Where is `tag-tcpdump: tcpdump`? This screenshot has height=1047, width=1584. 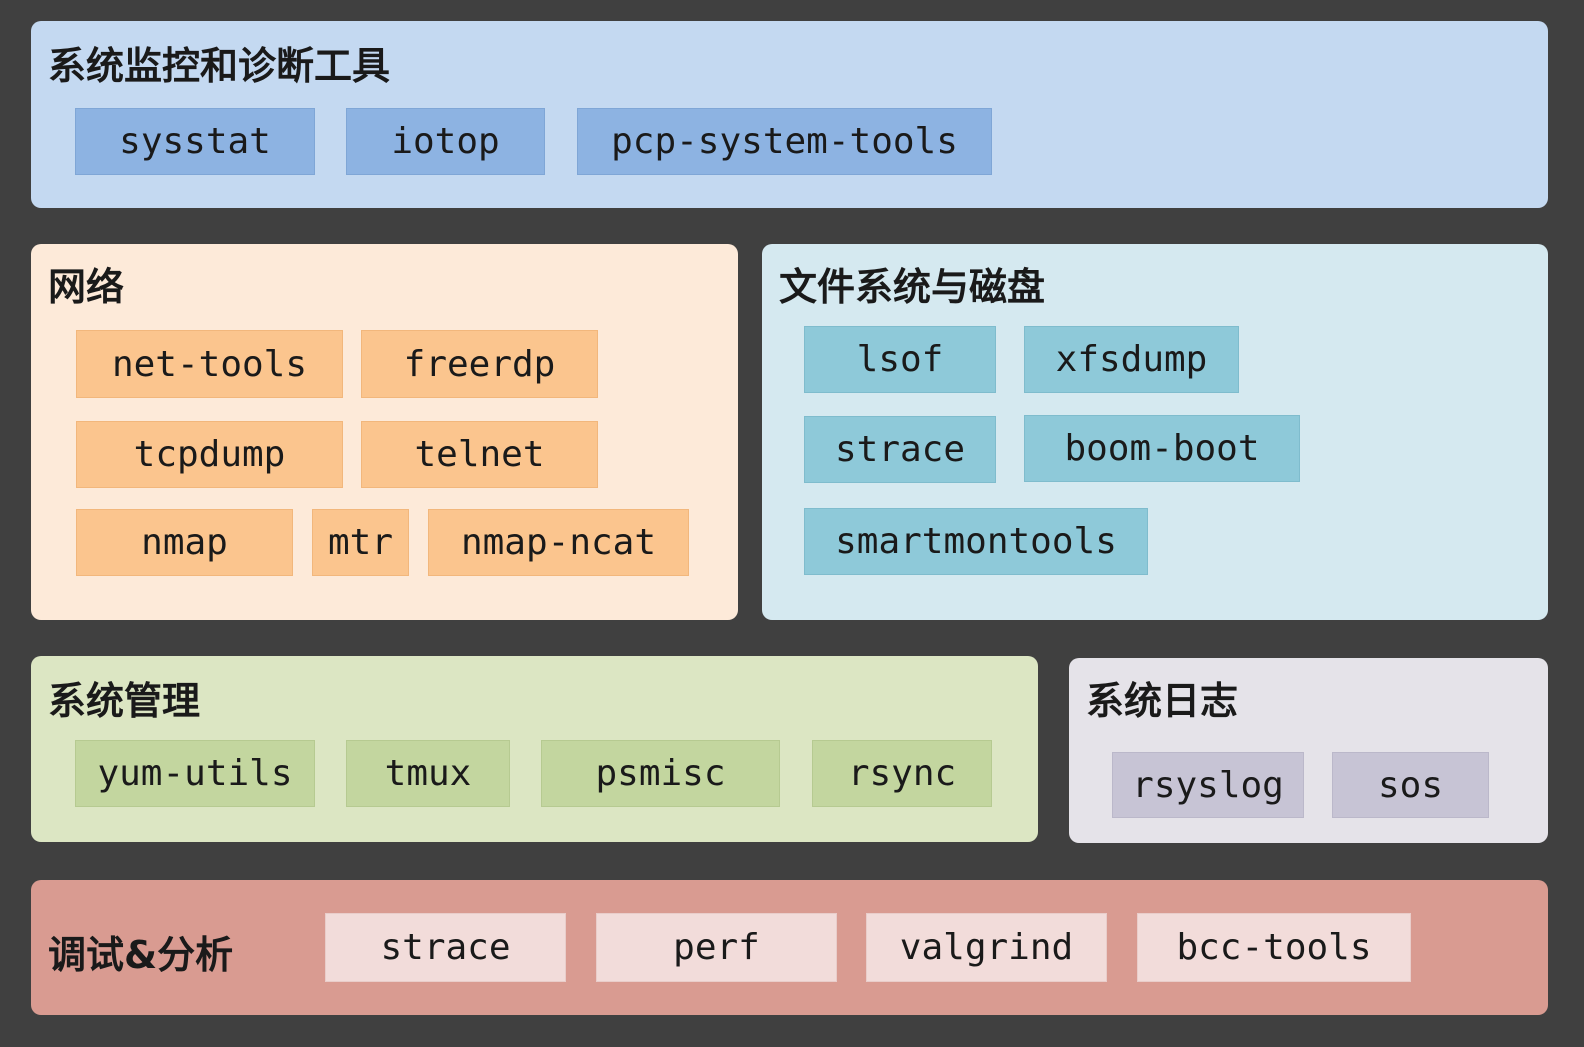
tag-tcpdump: tcpdump is located at coordinates (209, 454).